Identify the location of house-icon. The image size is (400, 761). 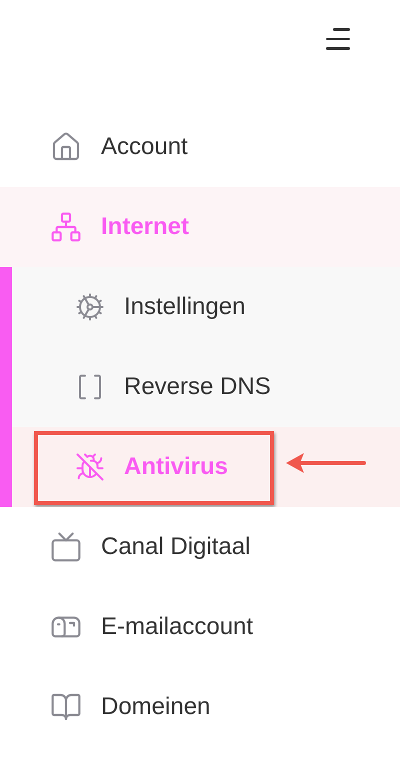
(66, 147).